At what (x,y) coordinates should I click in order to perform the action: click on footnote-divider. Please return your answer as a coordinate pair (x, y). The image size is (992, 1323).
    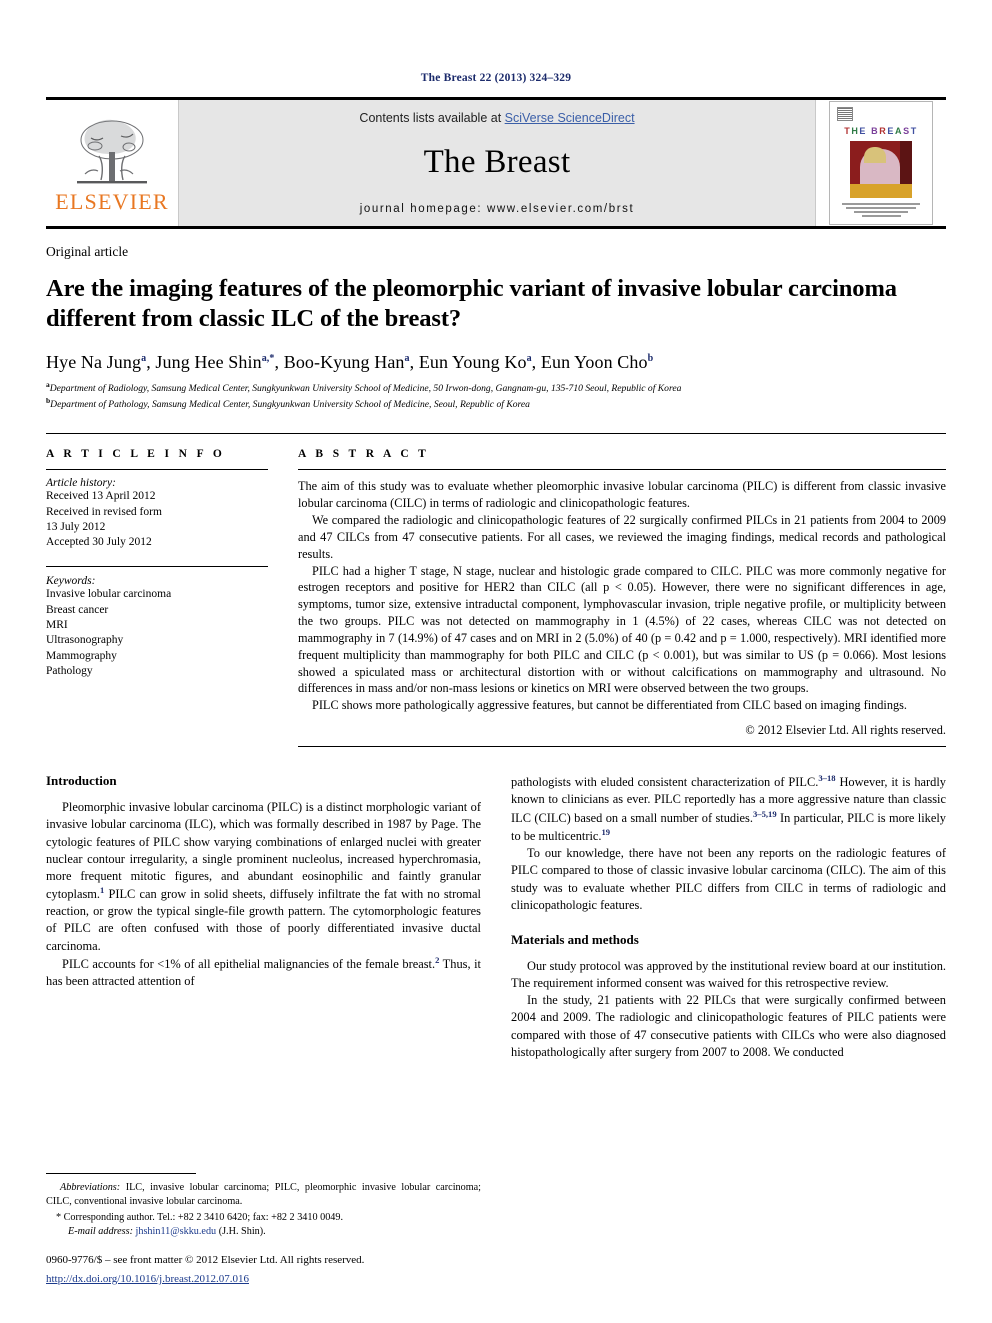
    Looking at the image, I should click on (121, 1173).